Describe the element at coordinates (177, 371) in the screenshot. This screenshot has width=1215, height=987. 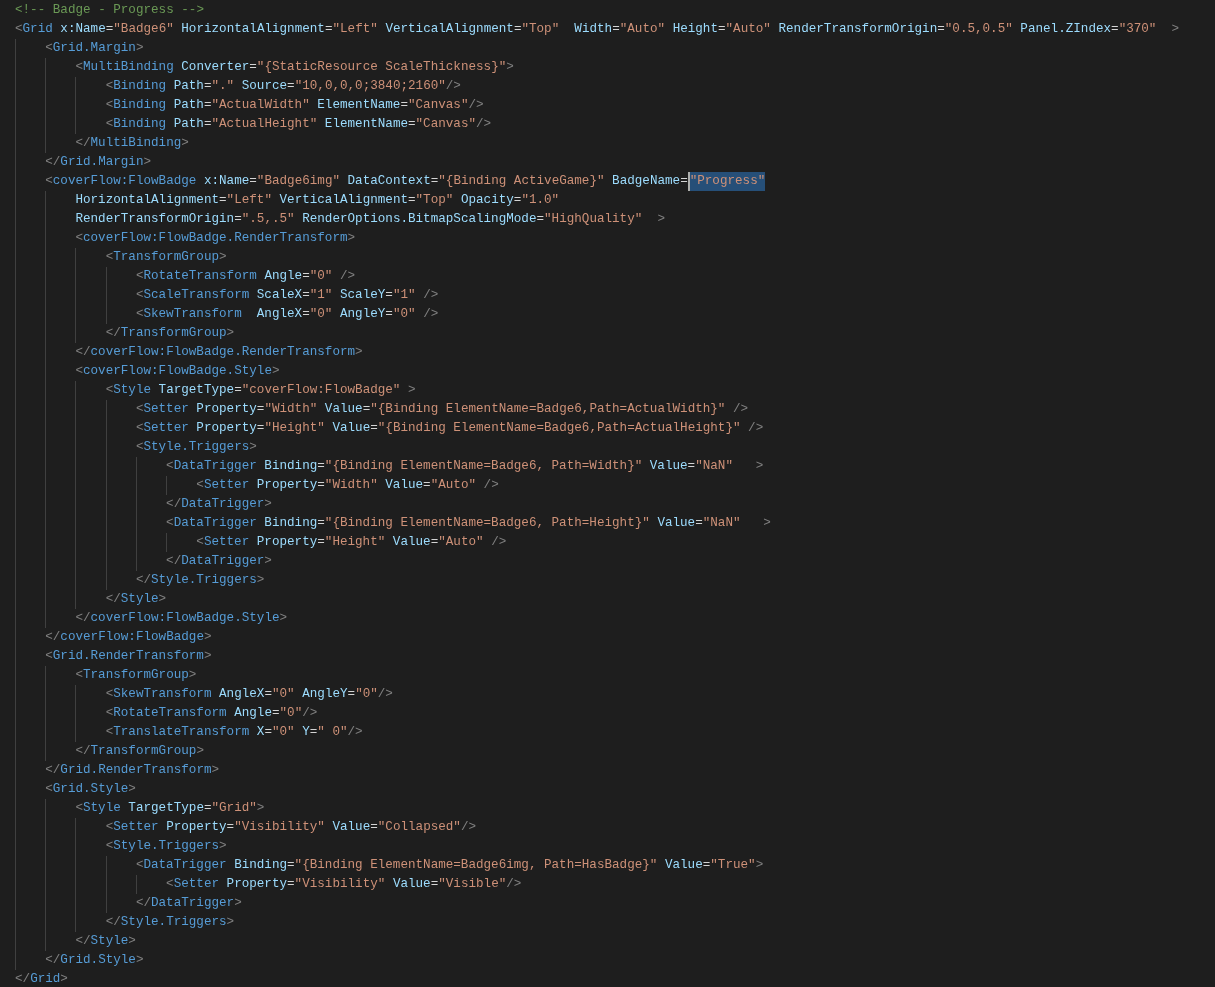
I see `code-line: <coverFlow:FlowBadge.Style>` at that location.